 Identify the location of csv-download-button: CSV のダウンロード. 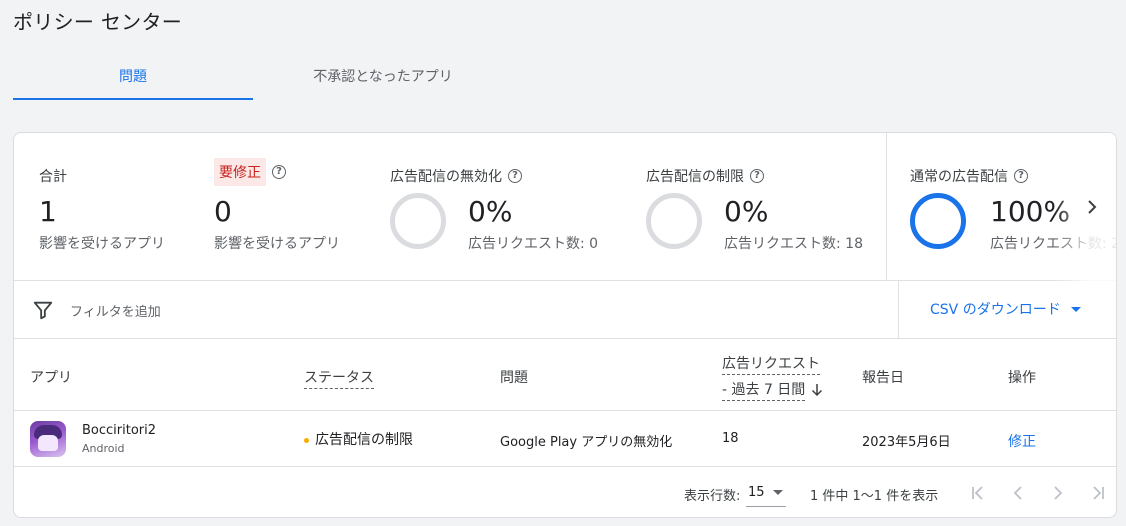
(1005, 309).